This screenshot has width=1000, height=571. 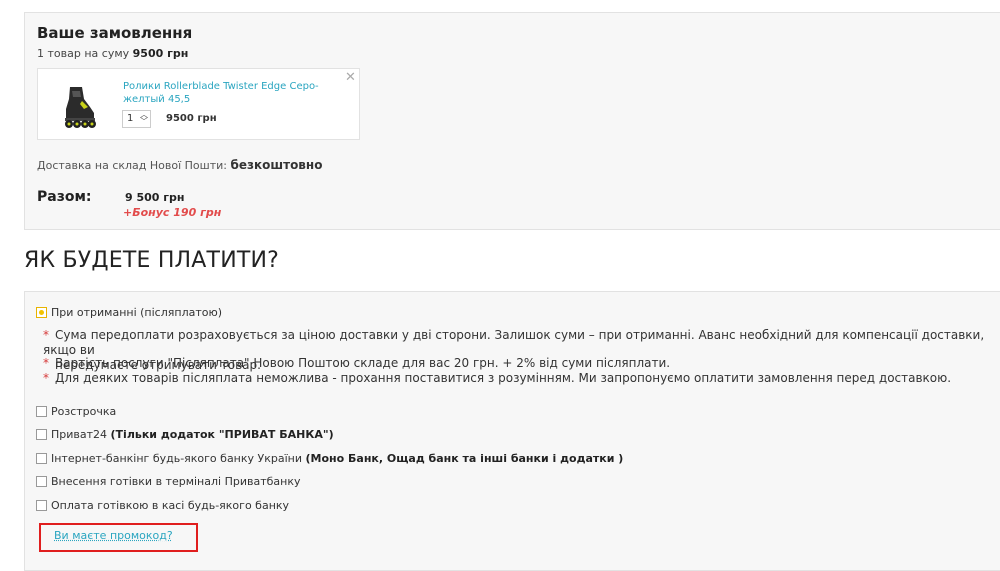 I want to click on total-label: Разом:, so click(x=64, y=197).